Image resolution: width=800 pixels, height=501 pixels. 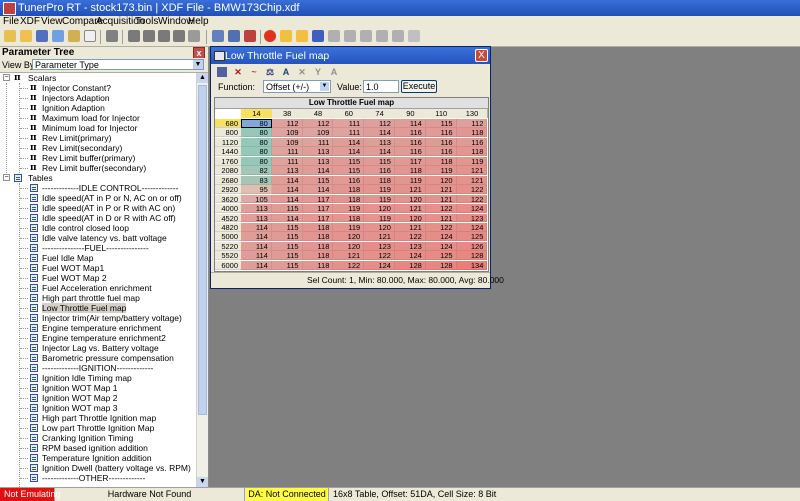 I want to click on tree-node-tables: − Tables, so click(x=95, y=178).